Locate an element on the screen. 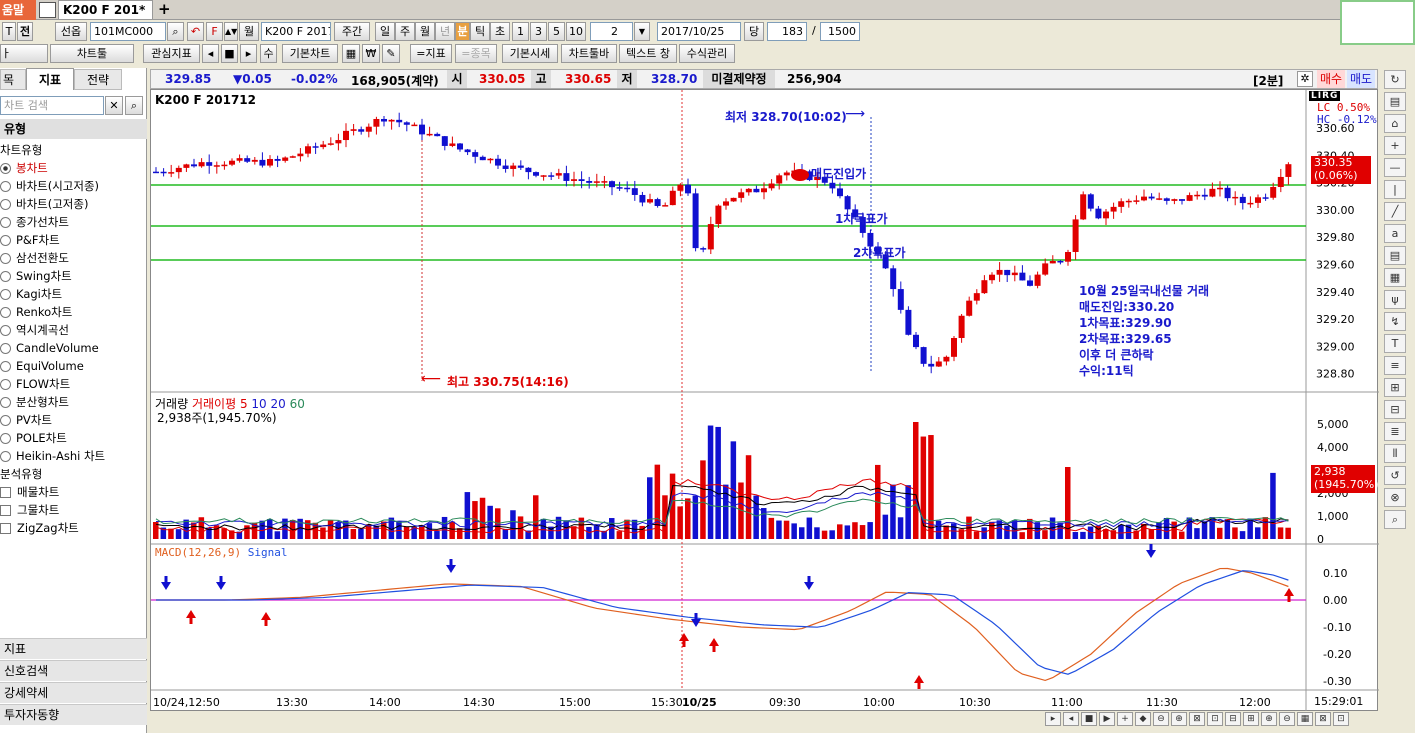 The width and height of the screenshot is (1415, 733). chart-type-item: 봉차트 is located at coordinates (73, 168).